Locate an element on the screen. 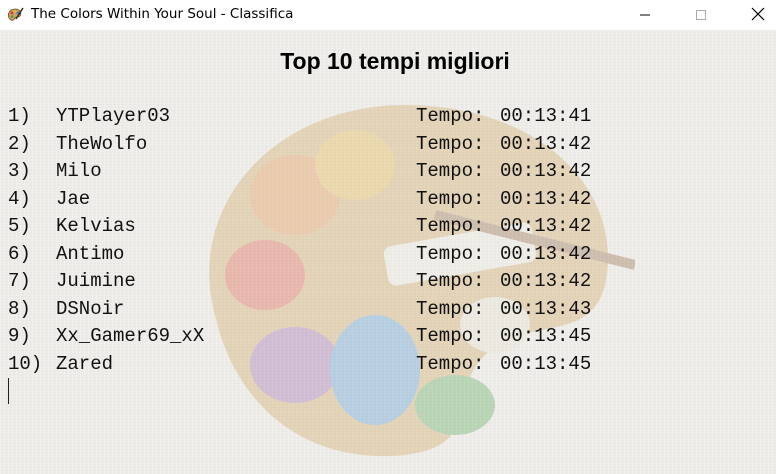 The height and width of the screenshot is (474, 776). title-bar: The Colors Within Your Soul - Classifica is located at coordinates (388, 15).